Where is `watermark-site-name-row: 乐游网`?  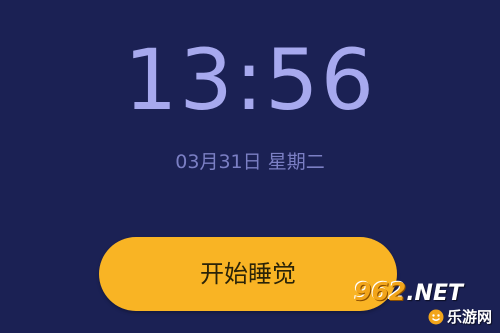
watermark-site-name-row: 乐游网 is located at coordinates (460, 317).